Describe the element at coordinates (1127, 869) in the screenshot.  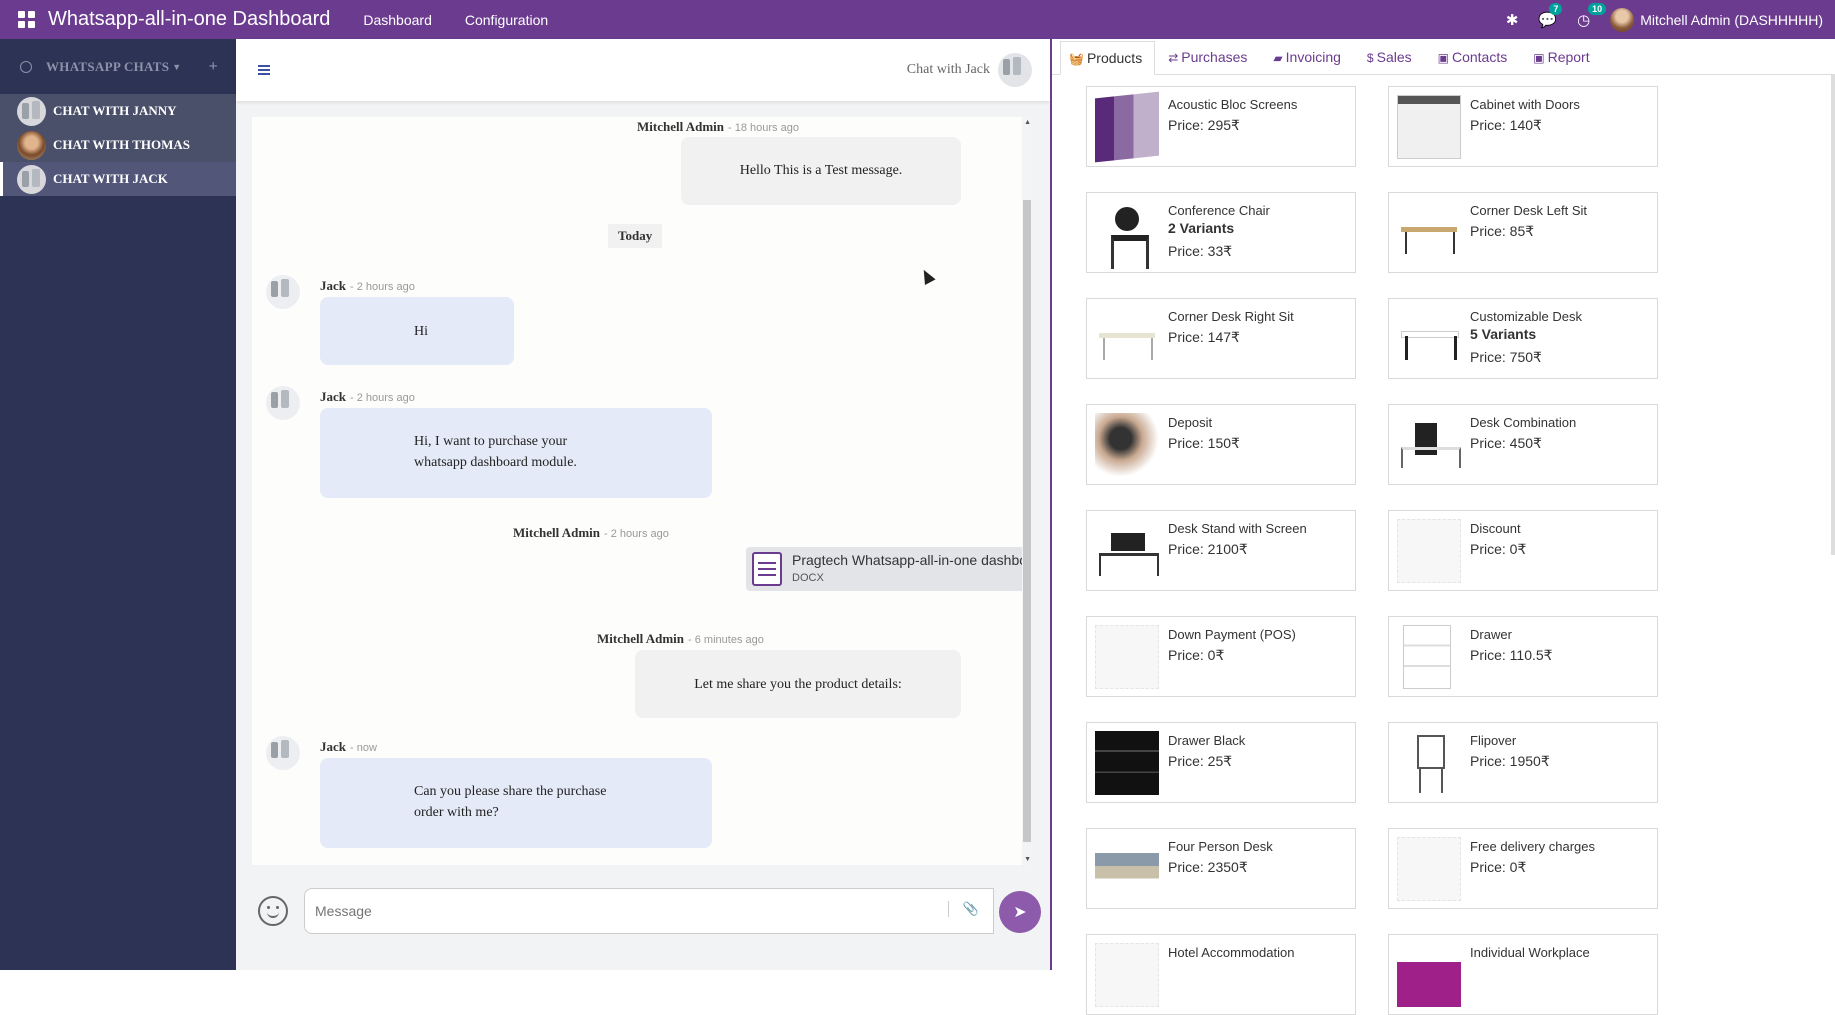
I see `four-person-desk-icon` at that location.